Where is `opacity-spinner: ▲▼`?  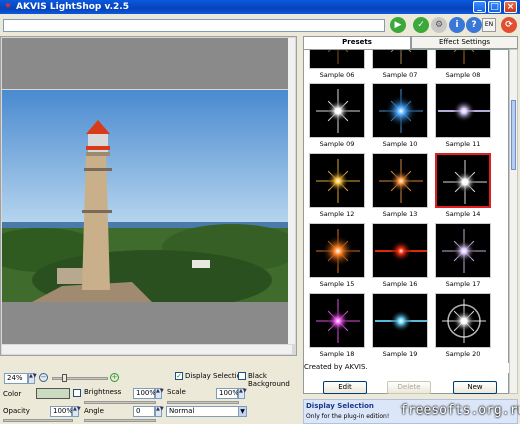 opacity-spinner: ▲▼ is located at coordinates (76, 411).